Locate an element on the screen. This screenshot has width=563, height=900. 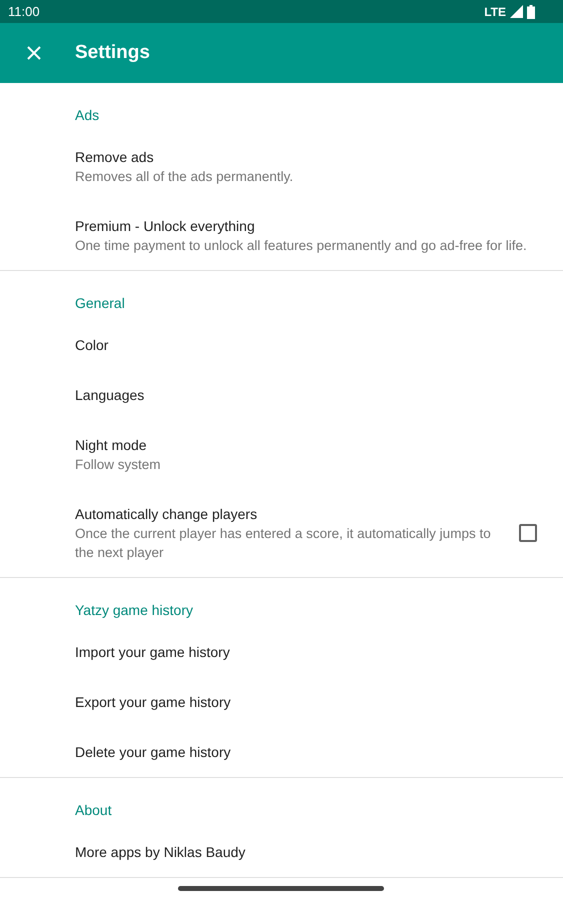
preference-title: Remove ads is located at coordinates (115, 157).